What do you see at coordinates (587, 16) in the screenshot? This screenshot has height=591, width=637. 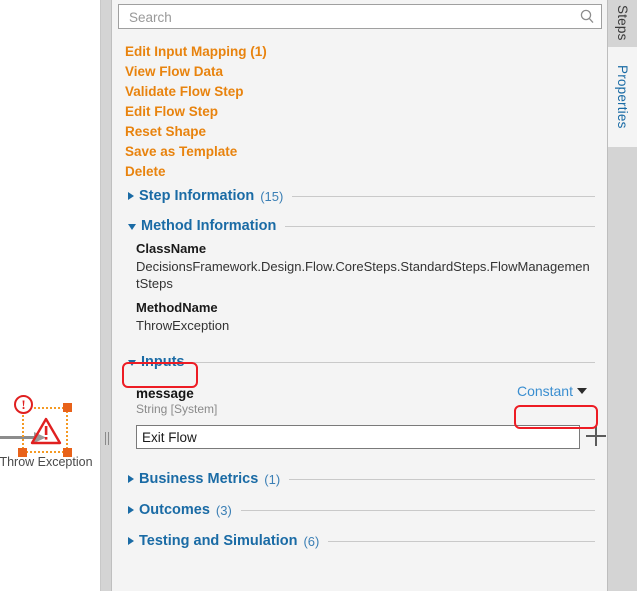 I see `search-icon` at bounding box center [587, 16].